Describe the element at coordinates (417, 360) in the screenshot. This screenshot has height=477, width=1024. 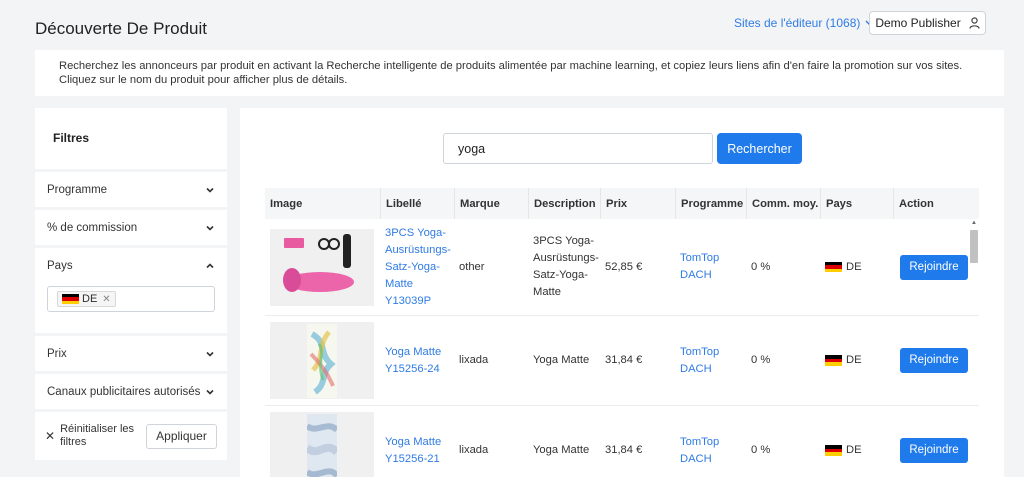
I see `product-title-link: Yoga Matte Y15256-24` at that location.